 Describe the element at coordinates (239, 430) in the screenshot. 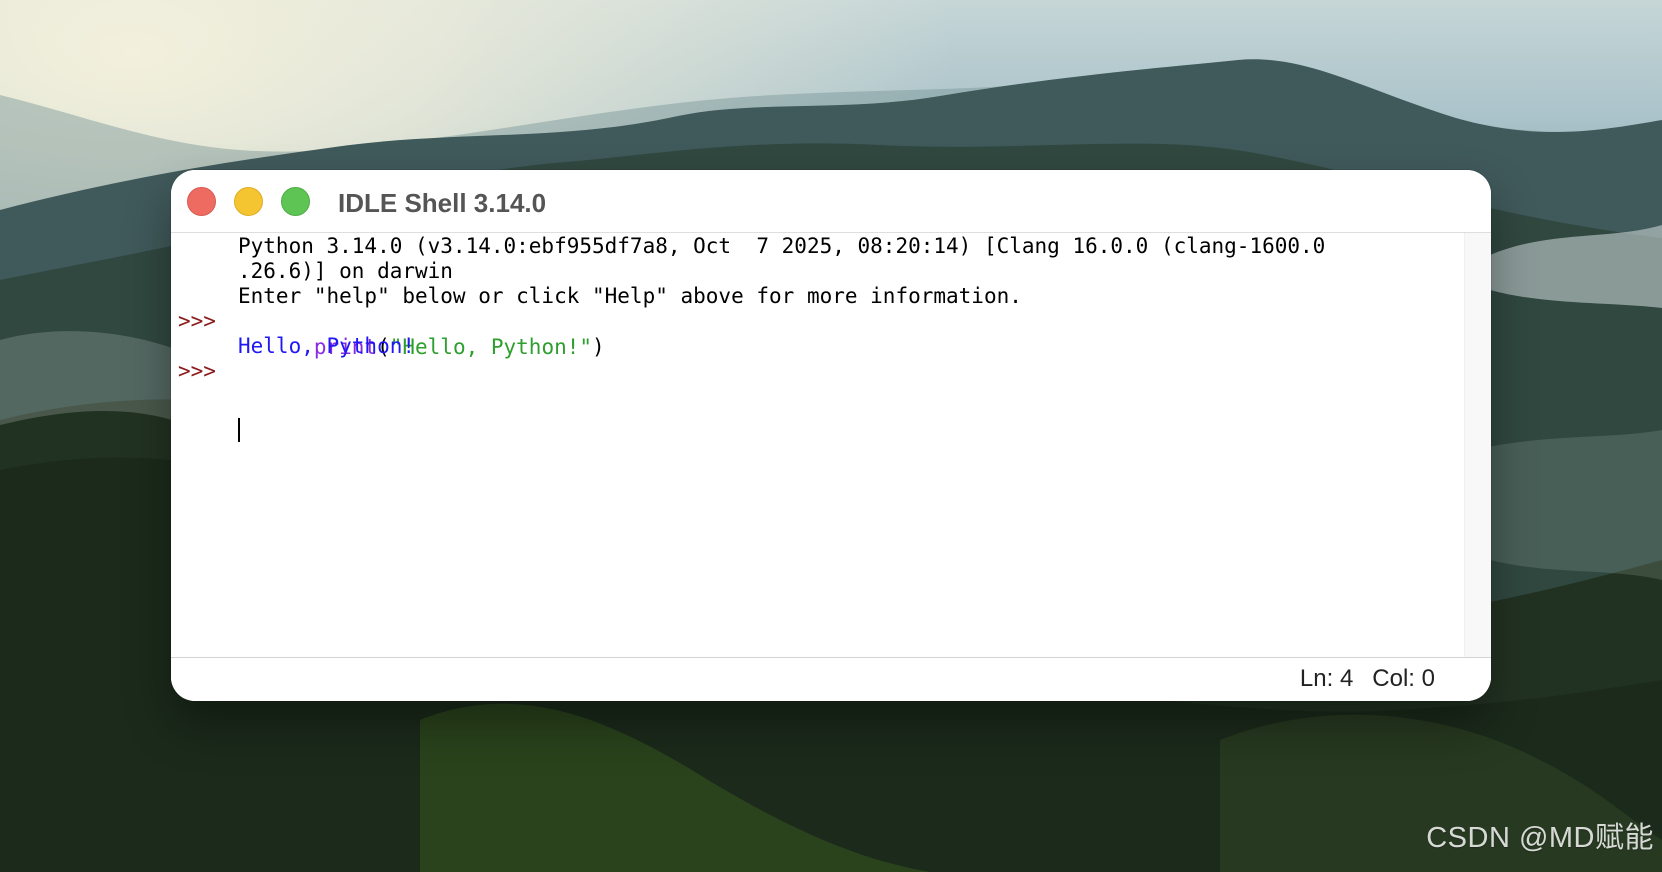

I see `text-cursor` at that location.